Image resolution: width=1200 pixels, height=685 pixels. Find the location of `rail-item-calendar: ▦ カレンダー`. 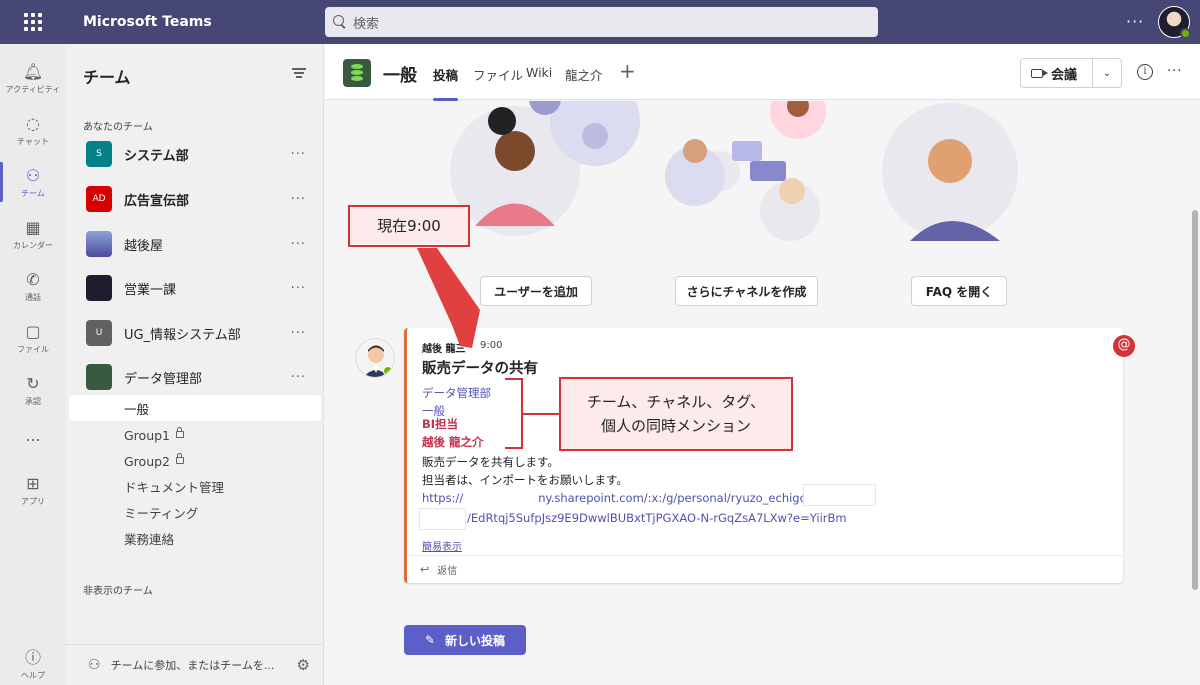

rail-item-calendar: ▦ カレンダー is located at coordinates (33, 234).